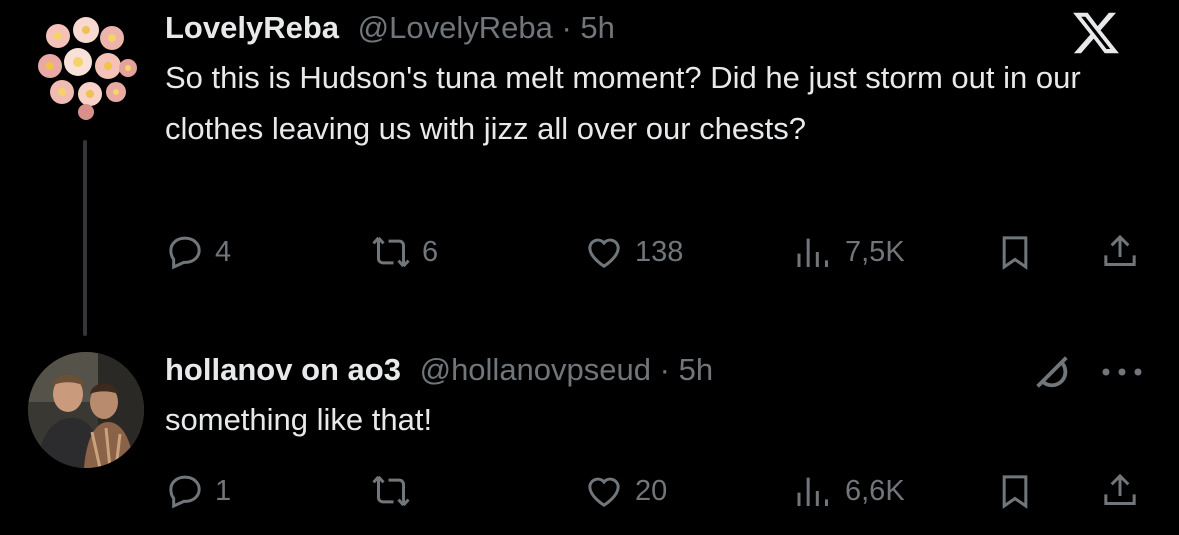 The width and height of the screenshot is (1179, 535). I want to click on like-count: 138, so click(659, 251).